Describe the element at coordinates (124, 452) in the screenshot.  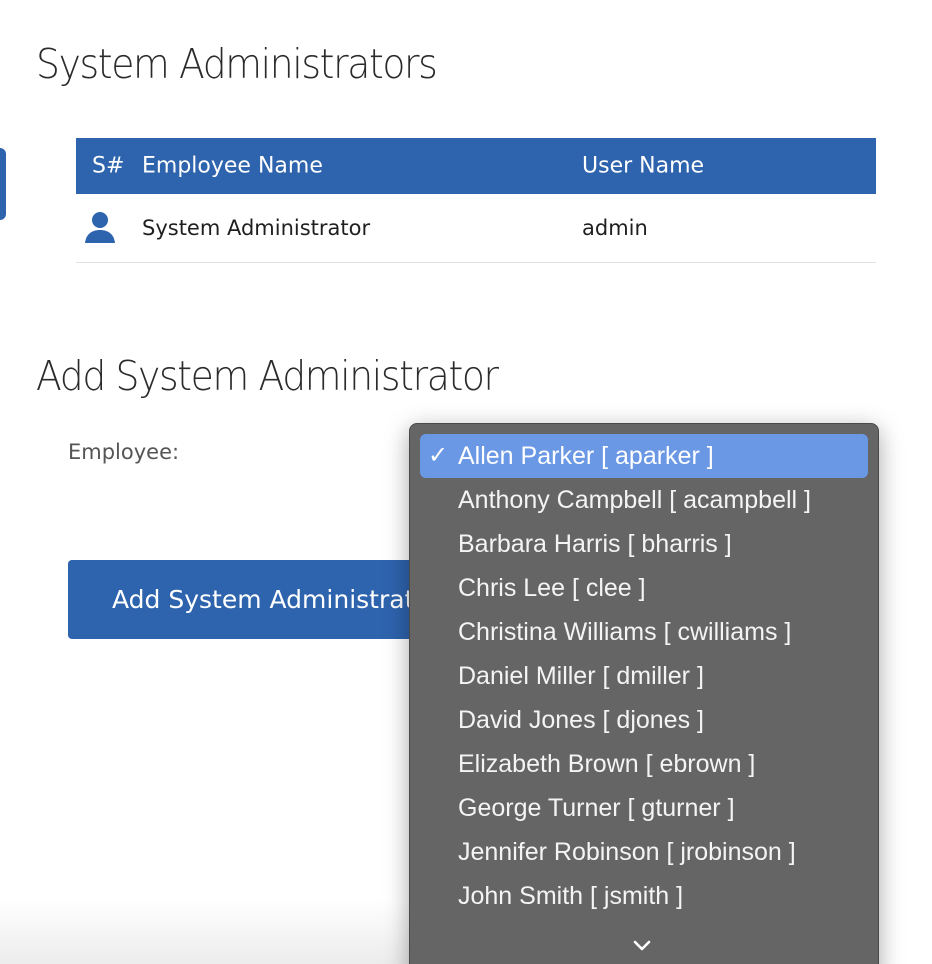
I see `employee-label: Employee:` at that location.